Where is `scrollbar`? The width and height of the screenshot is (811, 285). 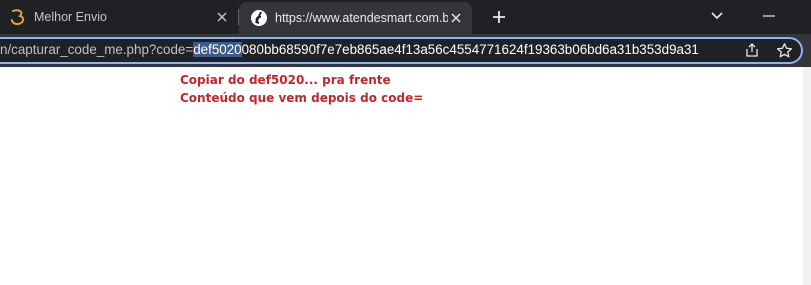
scrollbar is located at coordinates (807, 176).